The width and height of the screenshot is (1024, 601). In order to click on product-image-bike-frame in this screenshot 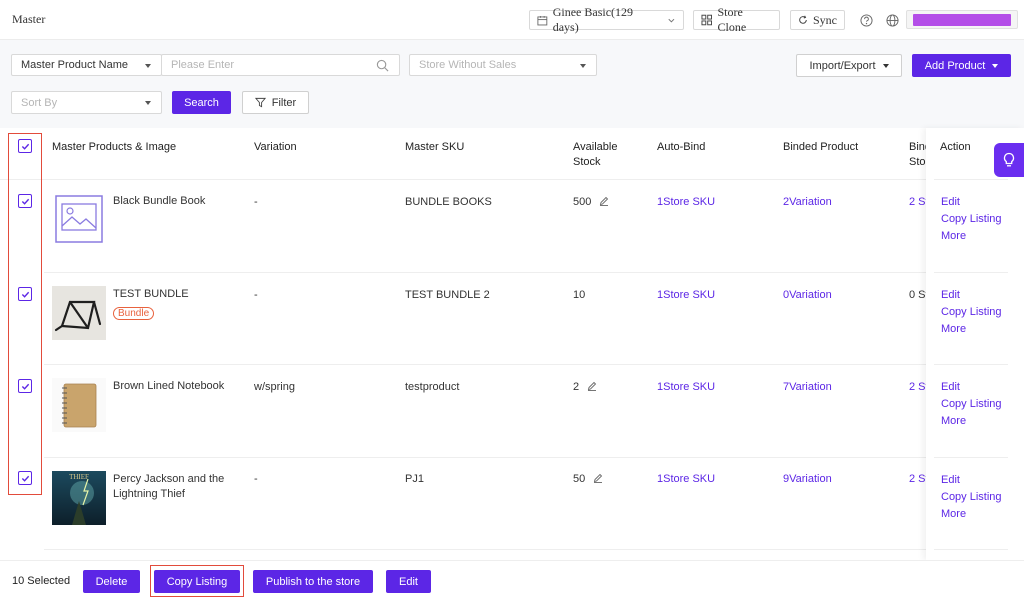, I will do `click(79, 313)`.